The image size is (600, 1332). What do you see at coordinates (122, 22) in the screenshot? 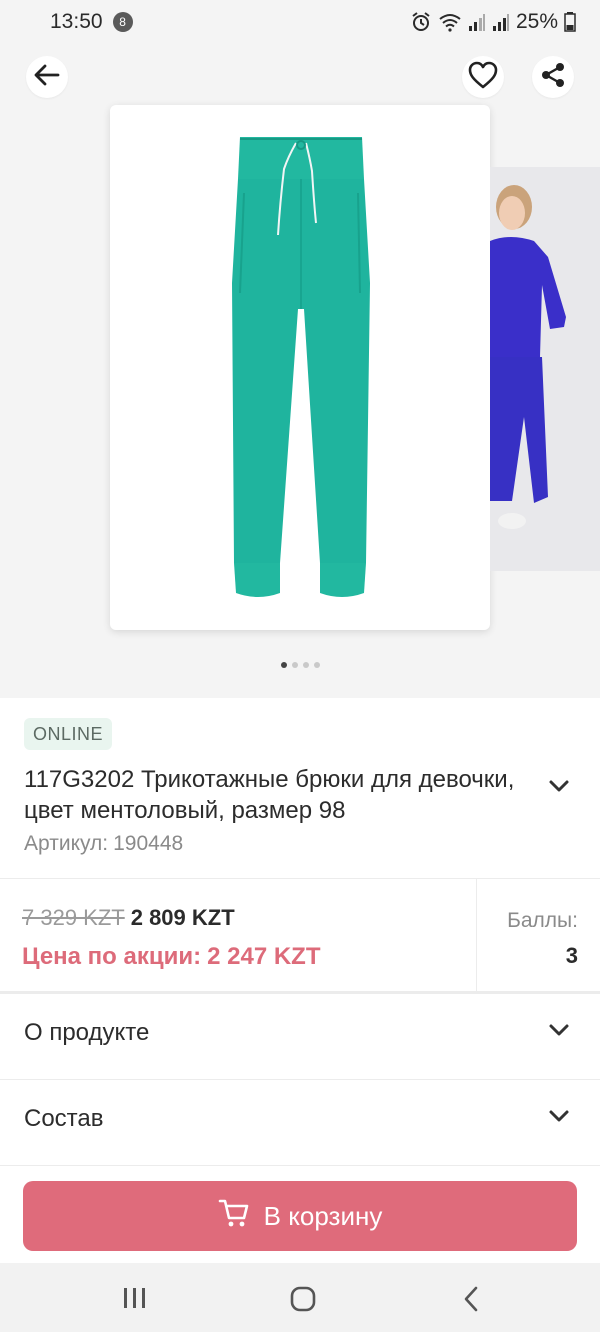
I see `notification-count-badge: 8` at bounding box center [122, 22].